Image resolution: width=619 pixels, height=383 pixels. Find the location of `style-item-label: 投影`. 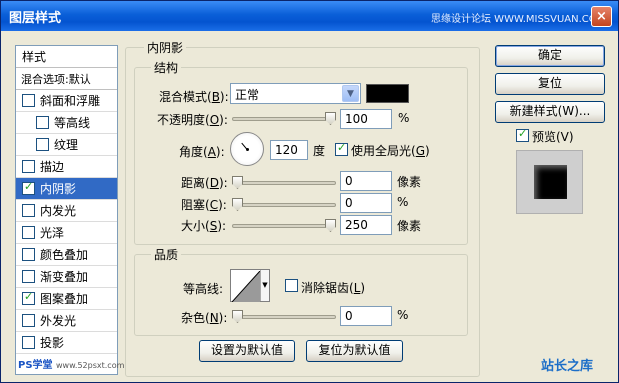

style-item-label: 投影 is located at coordinates (52, 343).